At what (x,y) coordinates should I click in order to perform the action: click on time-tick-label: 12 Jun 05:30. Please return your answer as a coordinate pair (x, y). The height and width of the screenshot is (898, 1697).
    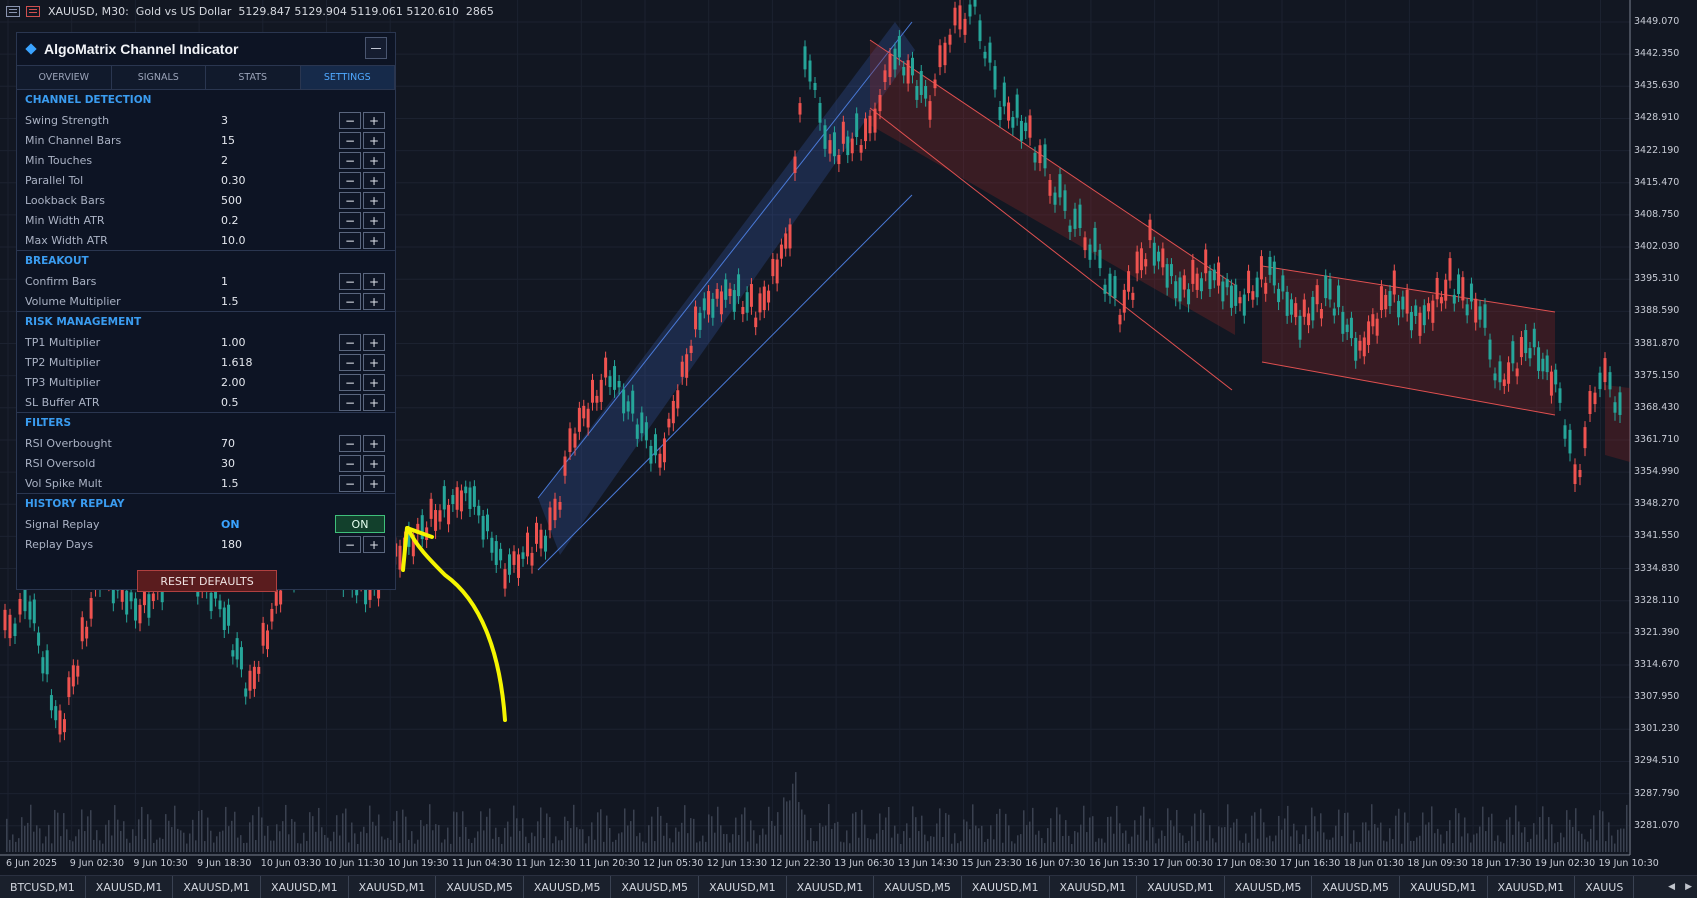
    Looking at the image, I should click on (673, 863).